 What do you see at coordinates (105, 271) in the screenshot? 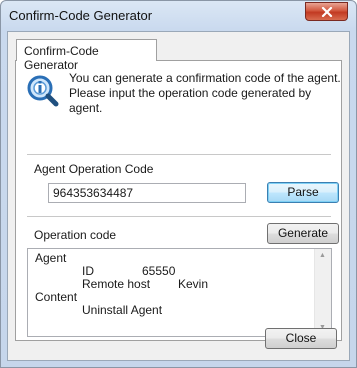
I see `output-line: ID 65550` at bounding box center [105, 271].